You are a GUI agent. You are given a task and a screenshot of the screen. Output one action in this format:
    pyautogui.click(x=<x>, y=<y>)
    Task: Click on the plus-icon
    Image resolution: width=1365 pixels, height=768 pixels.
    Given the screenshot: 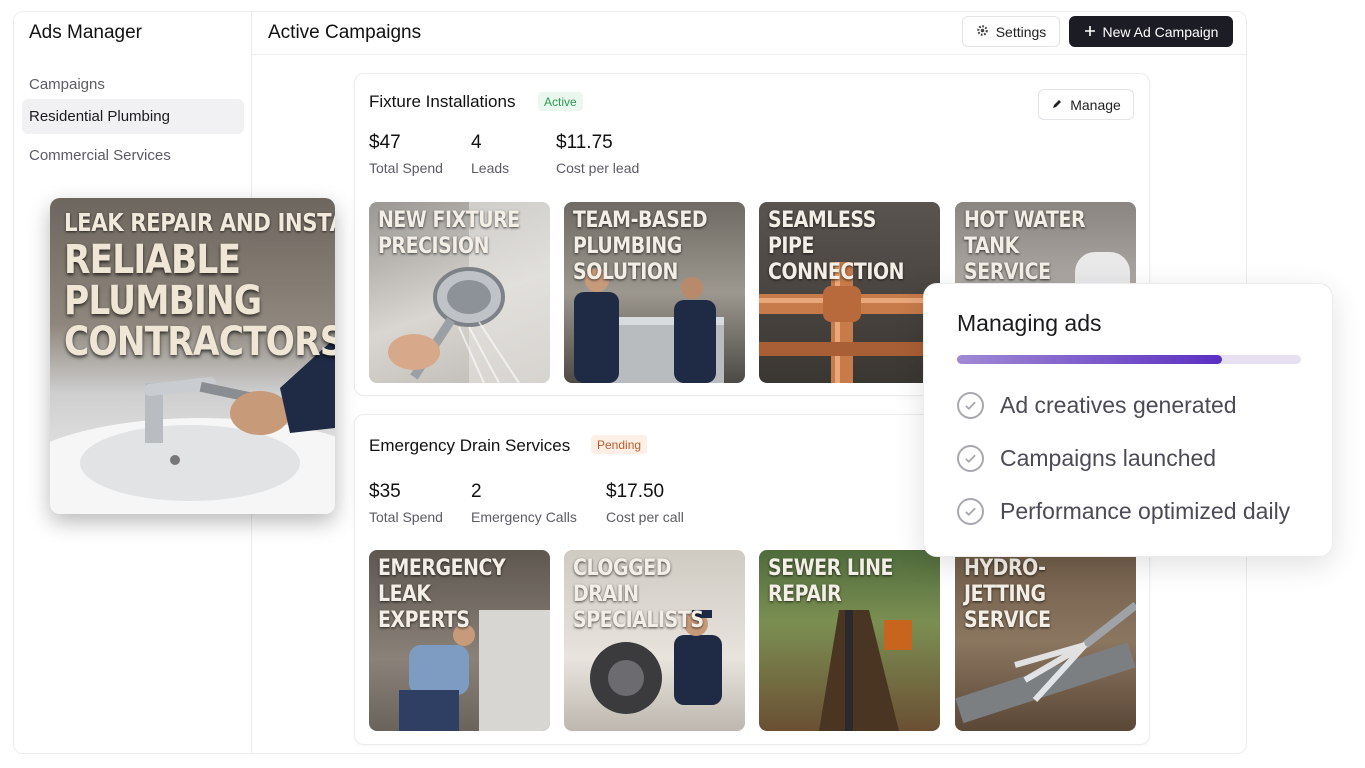 What is the action you would take?
    pyautogui.click(x=1090, y=32)
    